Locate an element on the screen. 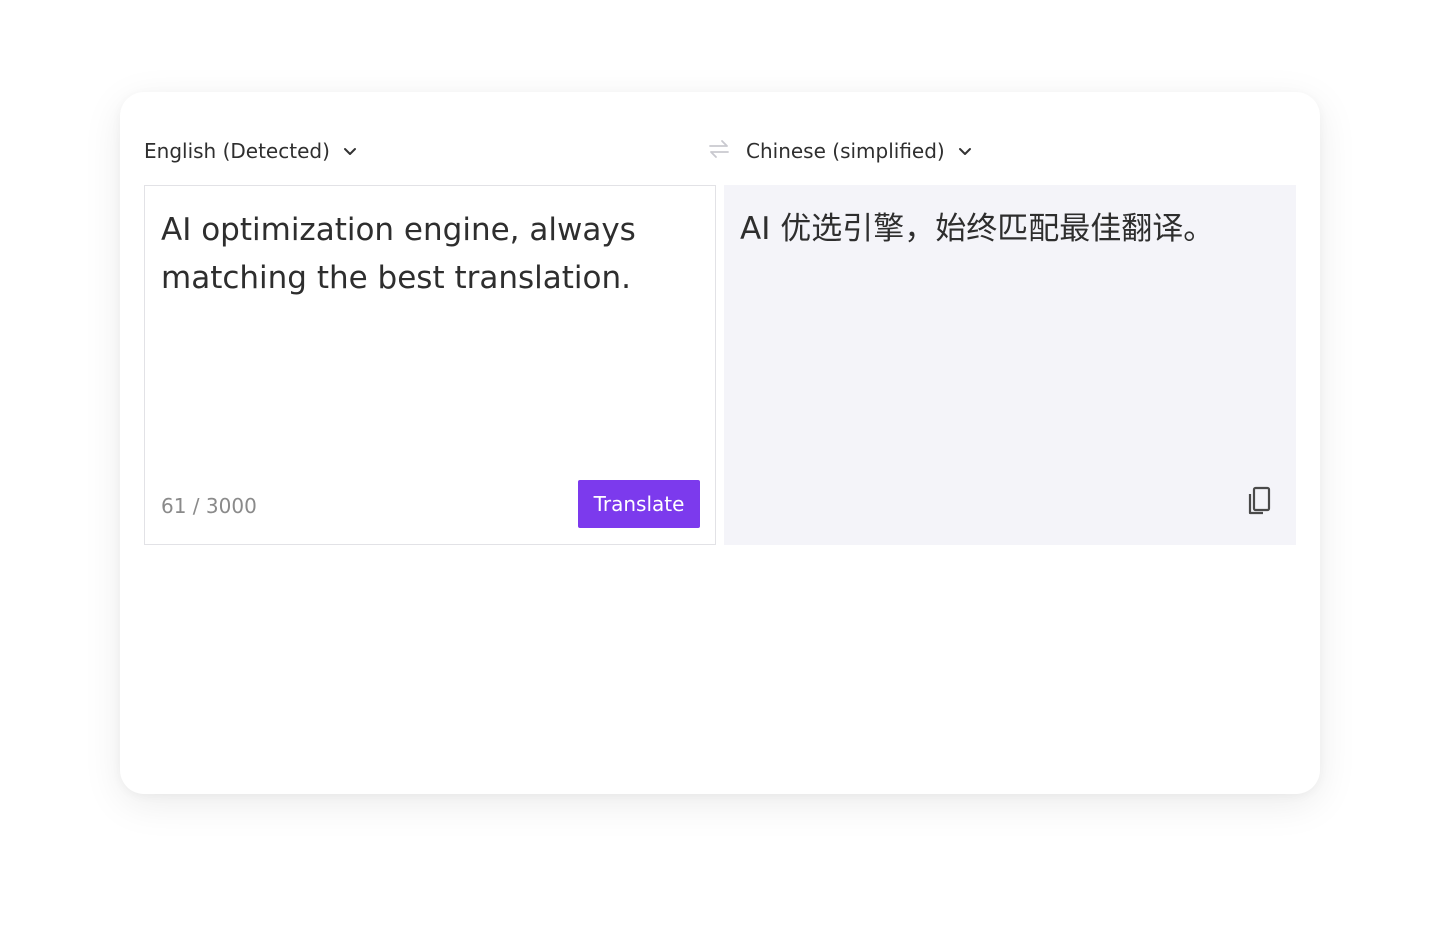 This screenshot has width=1440, height=942. swap-languages-button is located at coordinates (719, 151).